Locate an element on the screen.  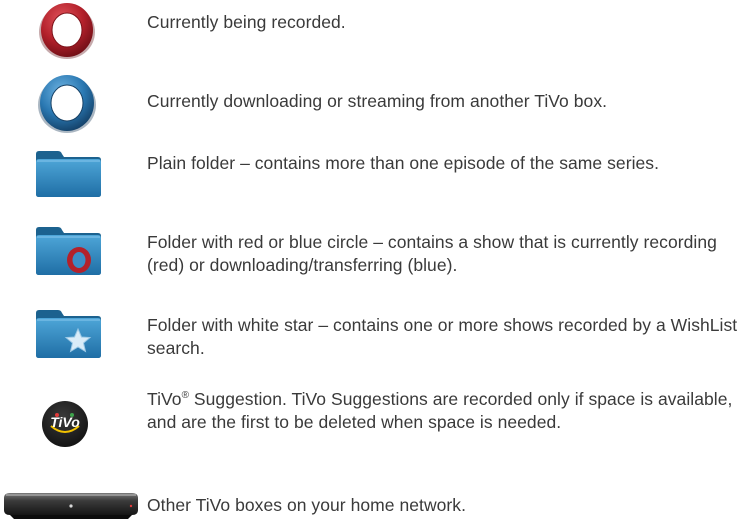
blue-downloading-circle-icon is located at coordinates (67, 103).